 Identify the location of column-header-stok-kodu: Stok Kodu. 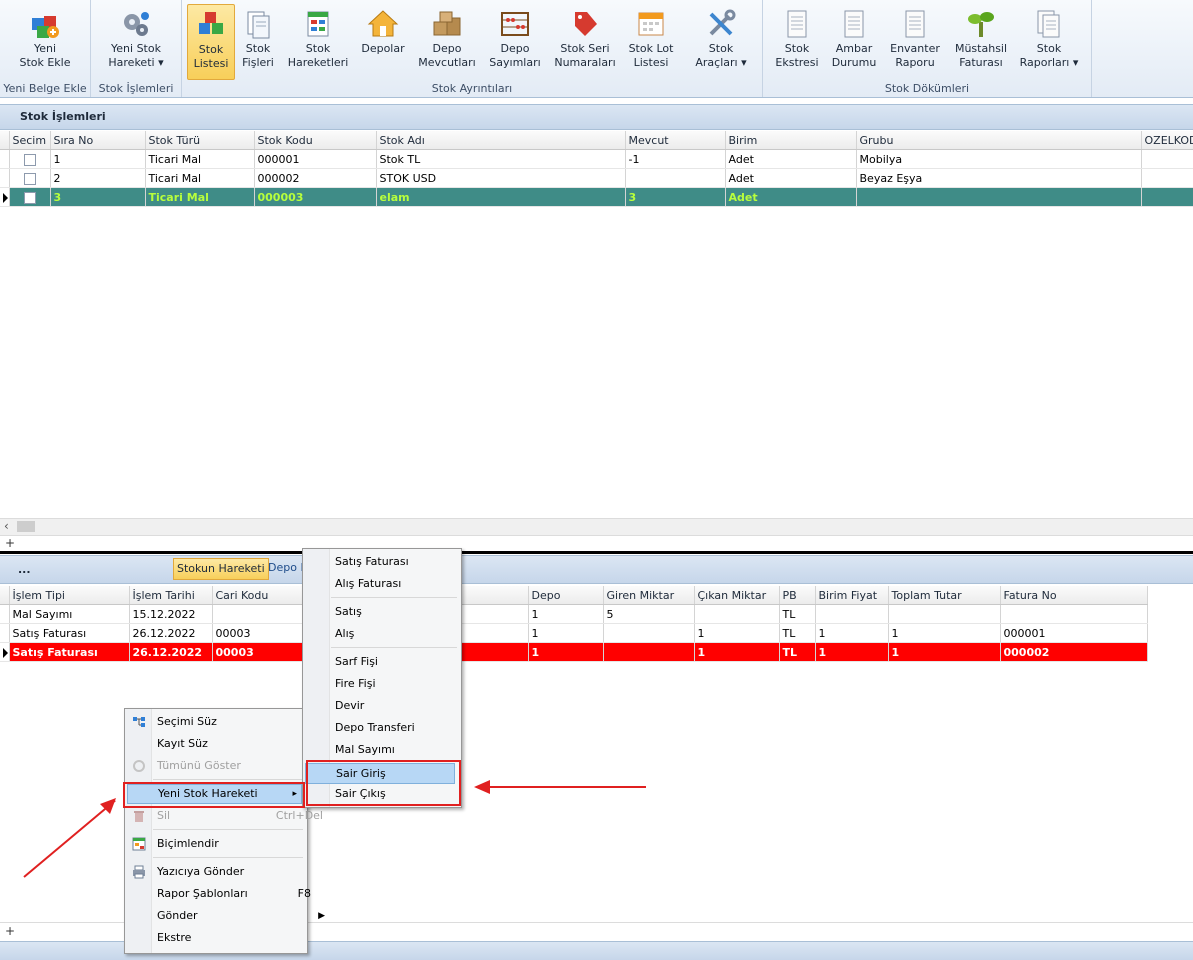
(315, 140).